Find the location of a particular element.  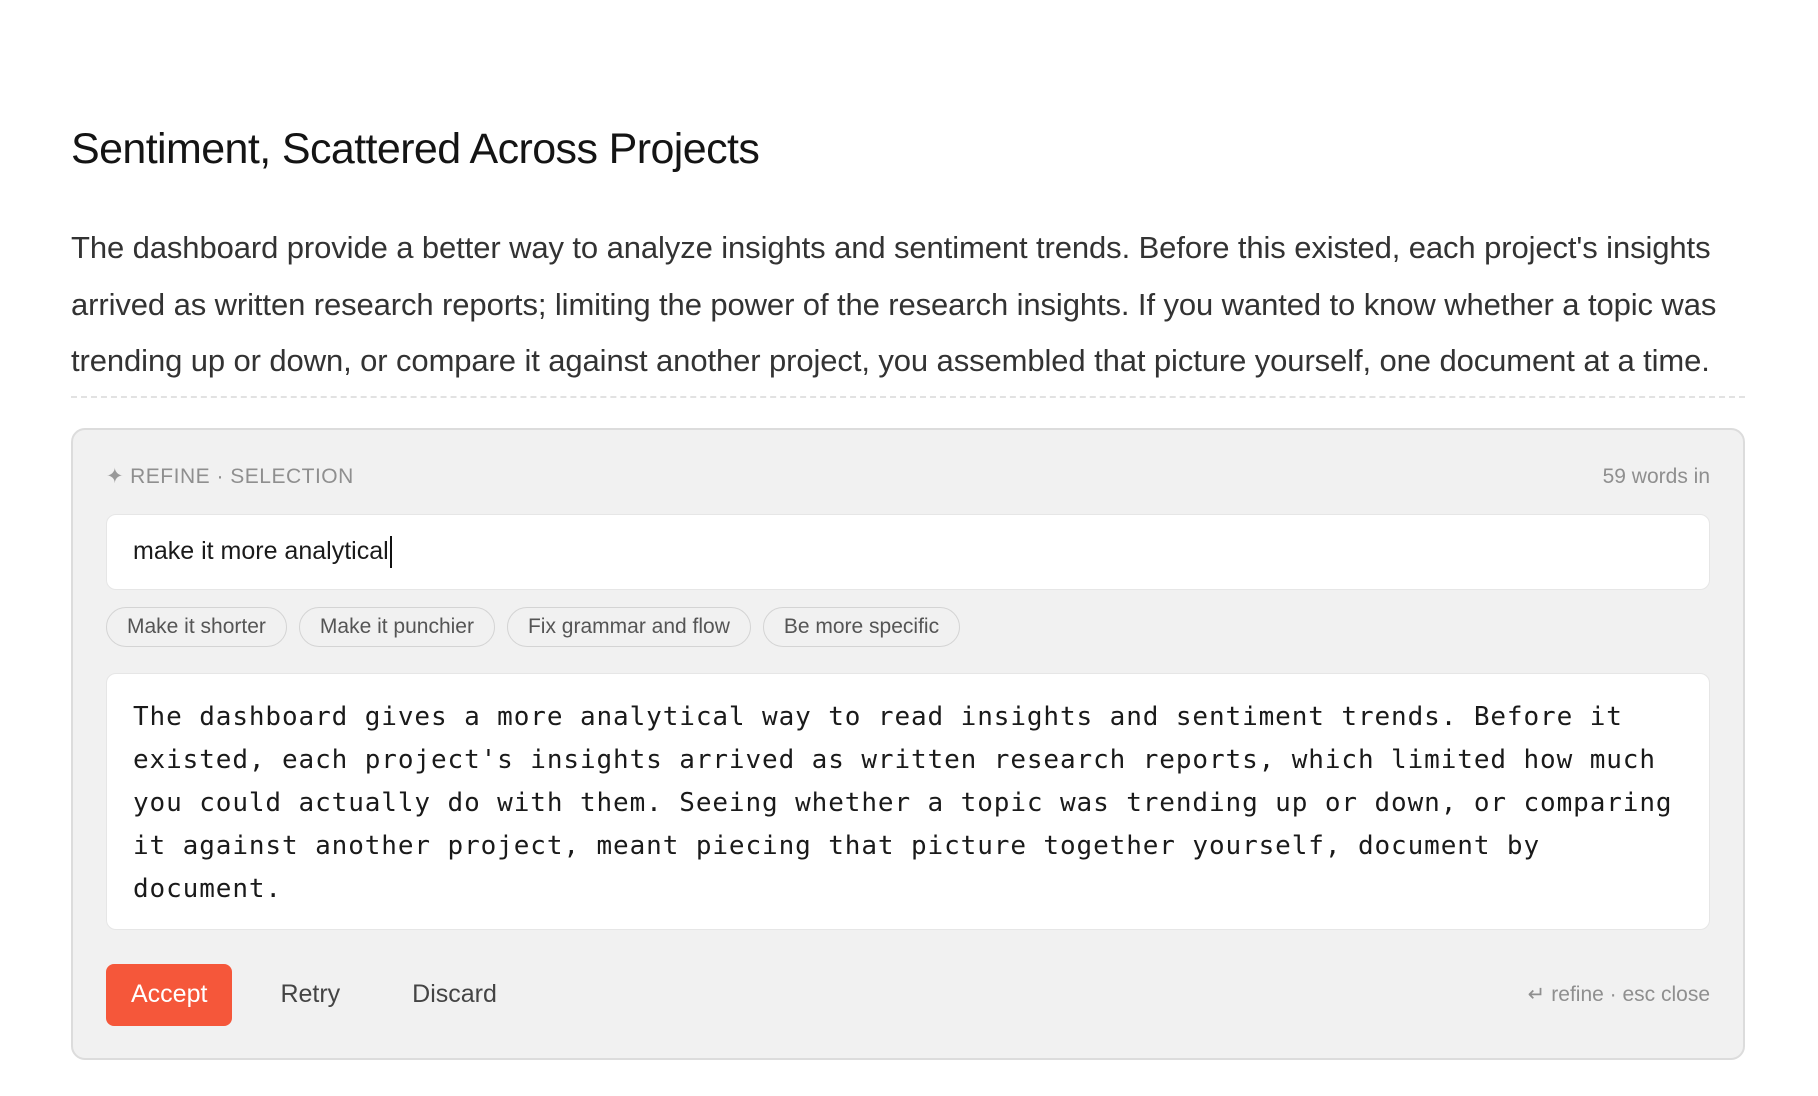

discard-button: Discard is located at coordinates (454, 994).